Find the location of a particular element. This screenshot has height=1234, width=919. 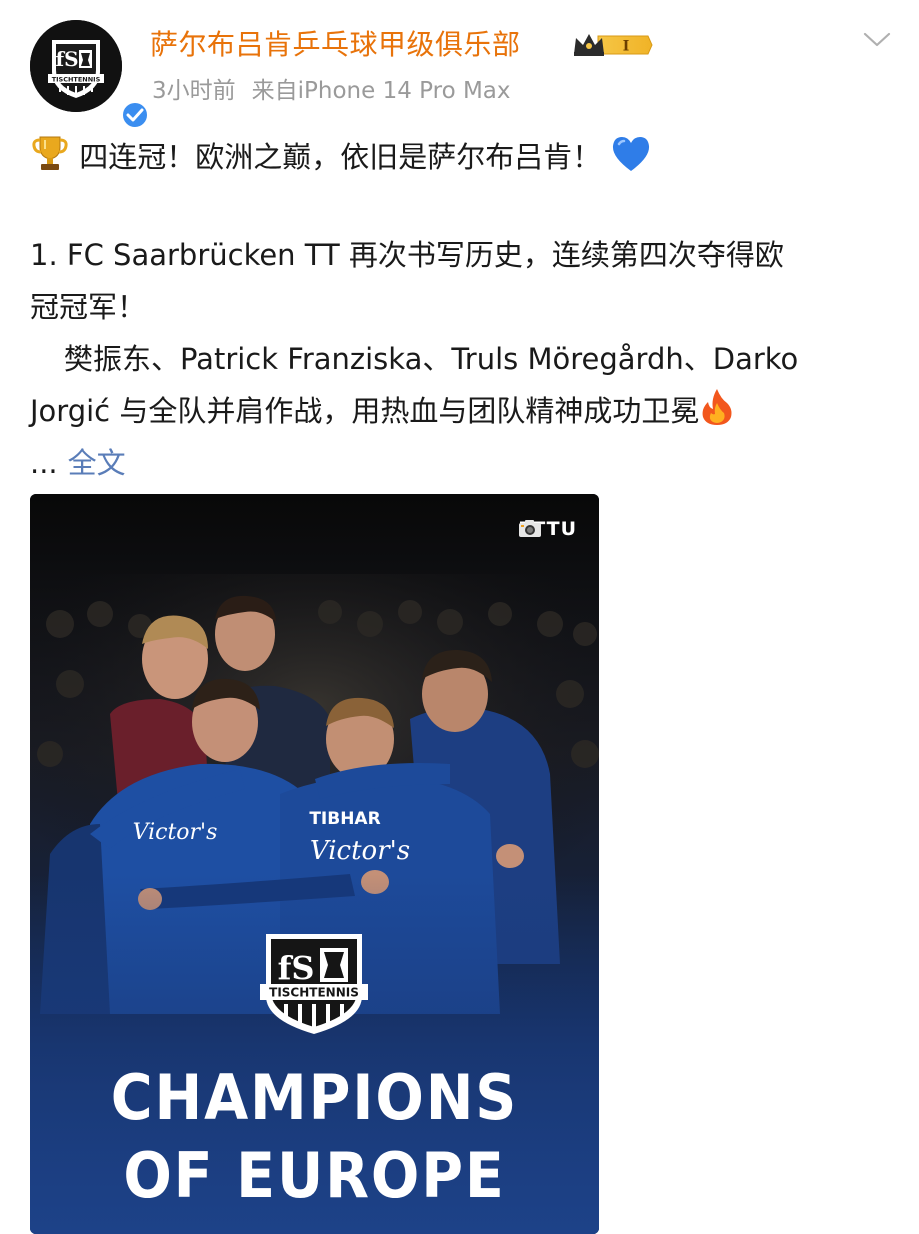

fire-icon is located at coordinates (717, 407).